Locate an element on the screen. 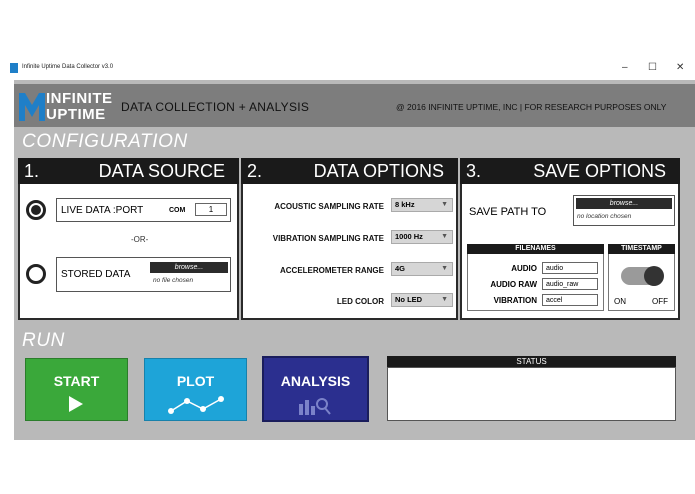  data-source-header: 1. DATA SOURCE is located at coordinates (128, 171).